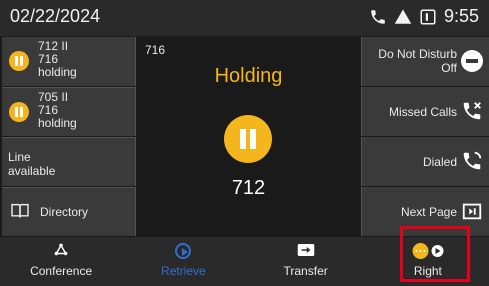 This screenshot has width=489, height=286. What do you see at coordinates (403, 16) in the screenshot?
I see `warning-icon` at bounding box center [403, 16].